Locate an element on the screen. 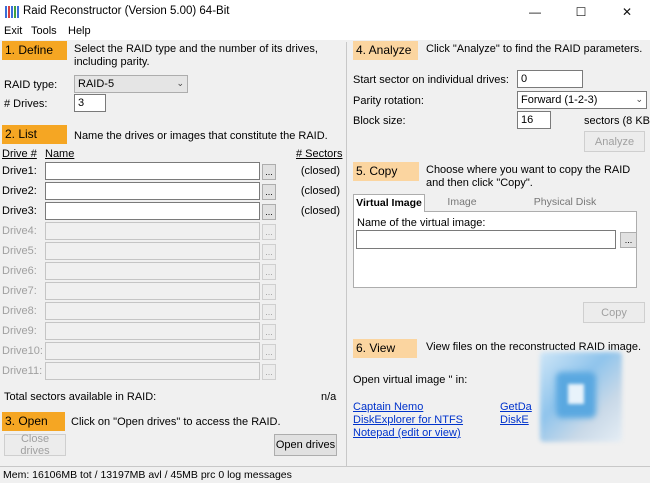 Image resolution: width=650 pixels, height=483 pixels. define-desc-line2: including parity. is located at coordinates (112, 62).